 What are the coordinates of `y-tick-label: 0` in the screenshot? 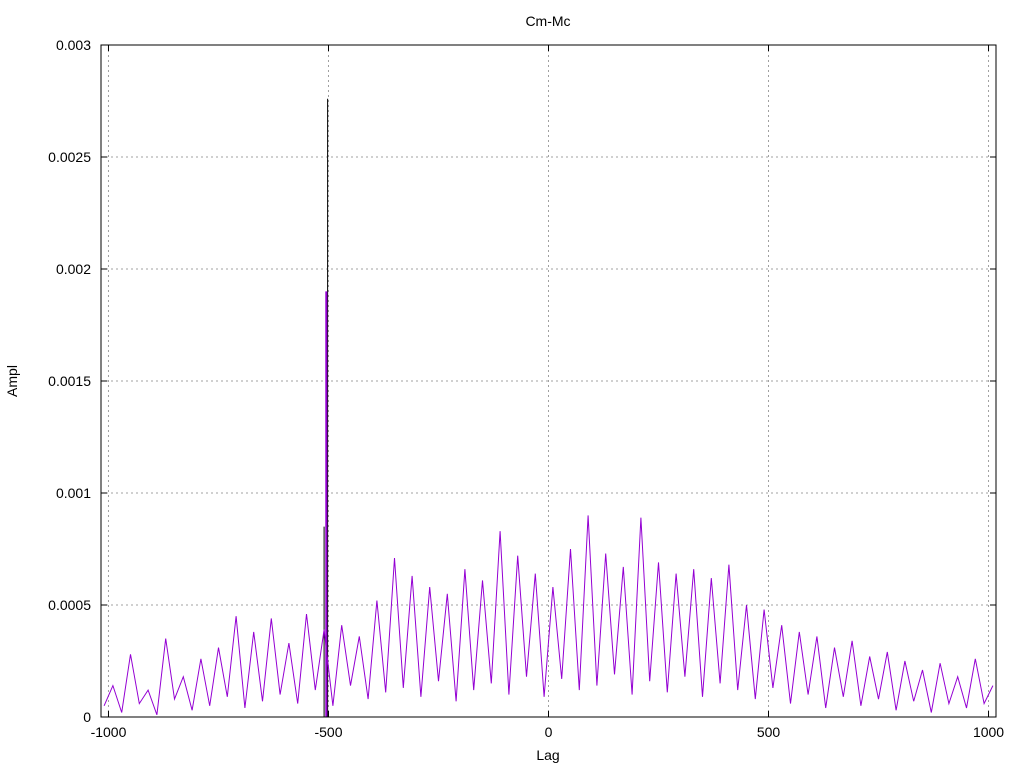 It's located at (87, 717).